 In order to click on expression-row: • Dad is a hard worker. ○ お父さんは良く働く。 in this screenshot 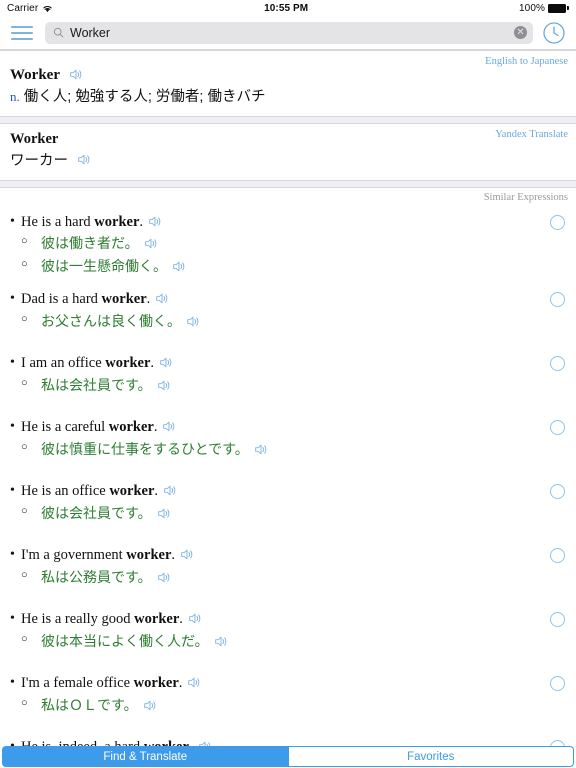, I will do `click(288, 316)`.